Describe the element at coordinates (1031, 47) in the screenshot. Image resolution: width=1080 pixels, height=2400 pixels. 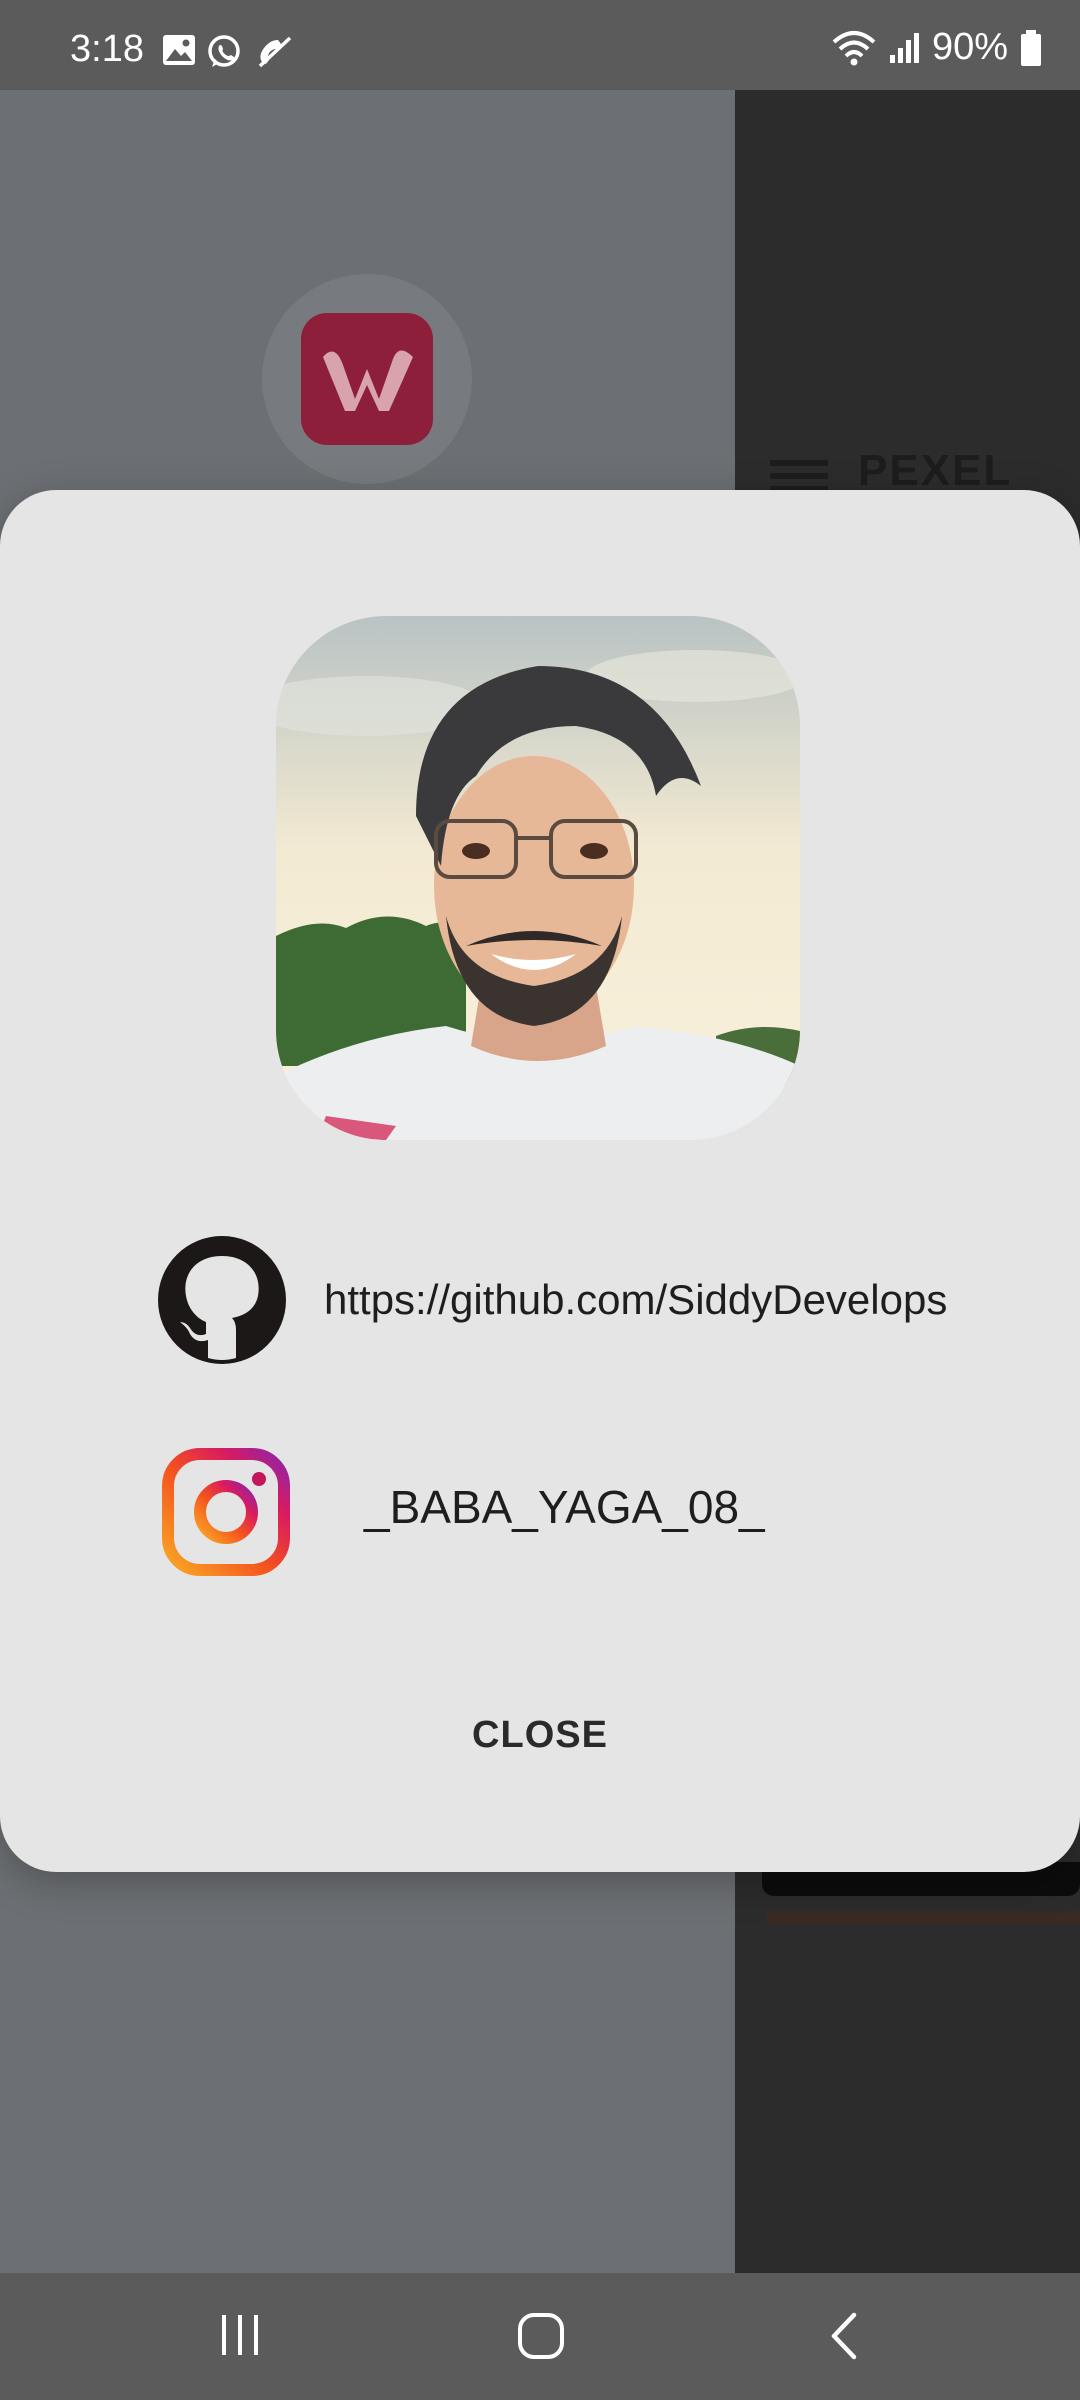
I see `battery-icon` at that location.